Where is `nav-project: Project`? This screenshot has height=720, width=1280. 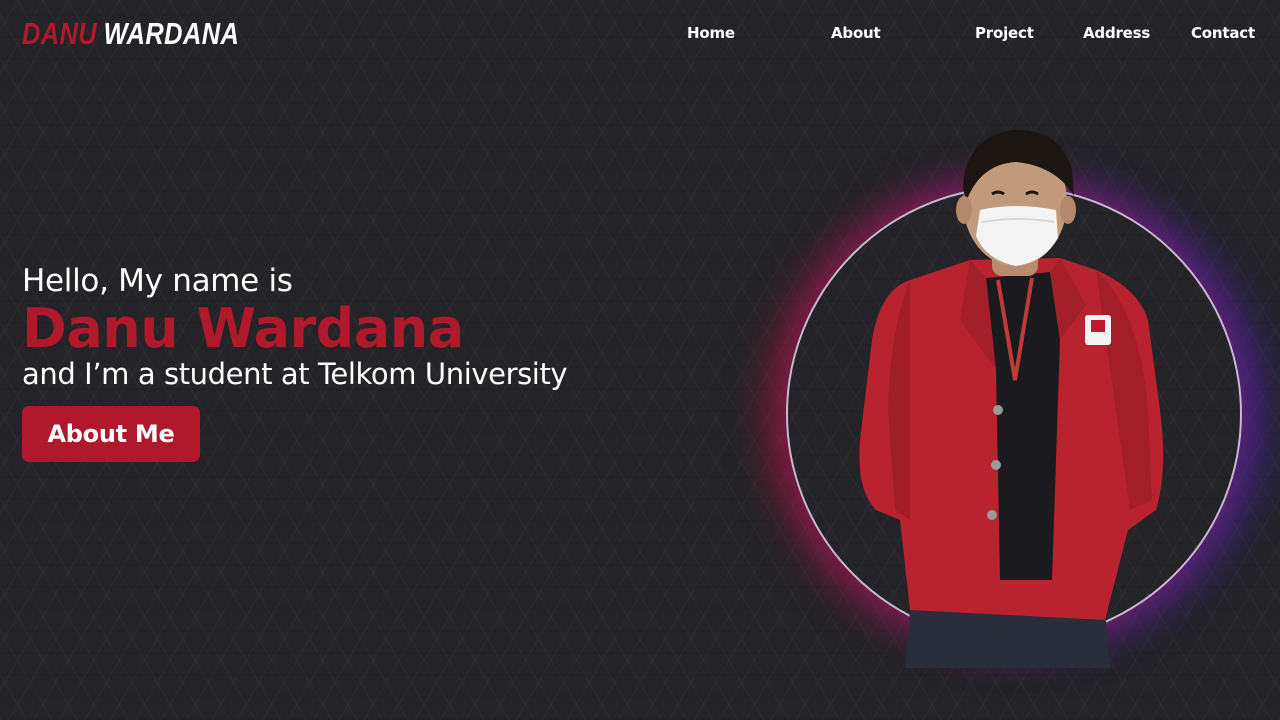 nav-project: Project is located at coordinates (1004, 33).